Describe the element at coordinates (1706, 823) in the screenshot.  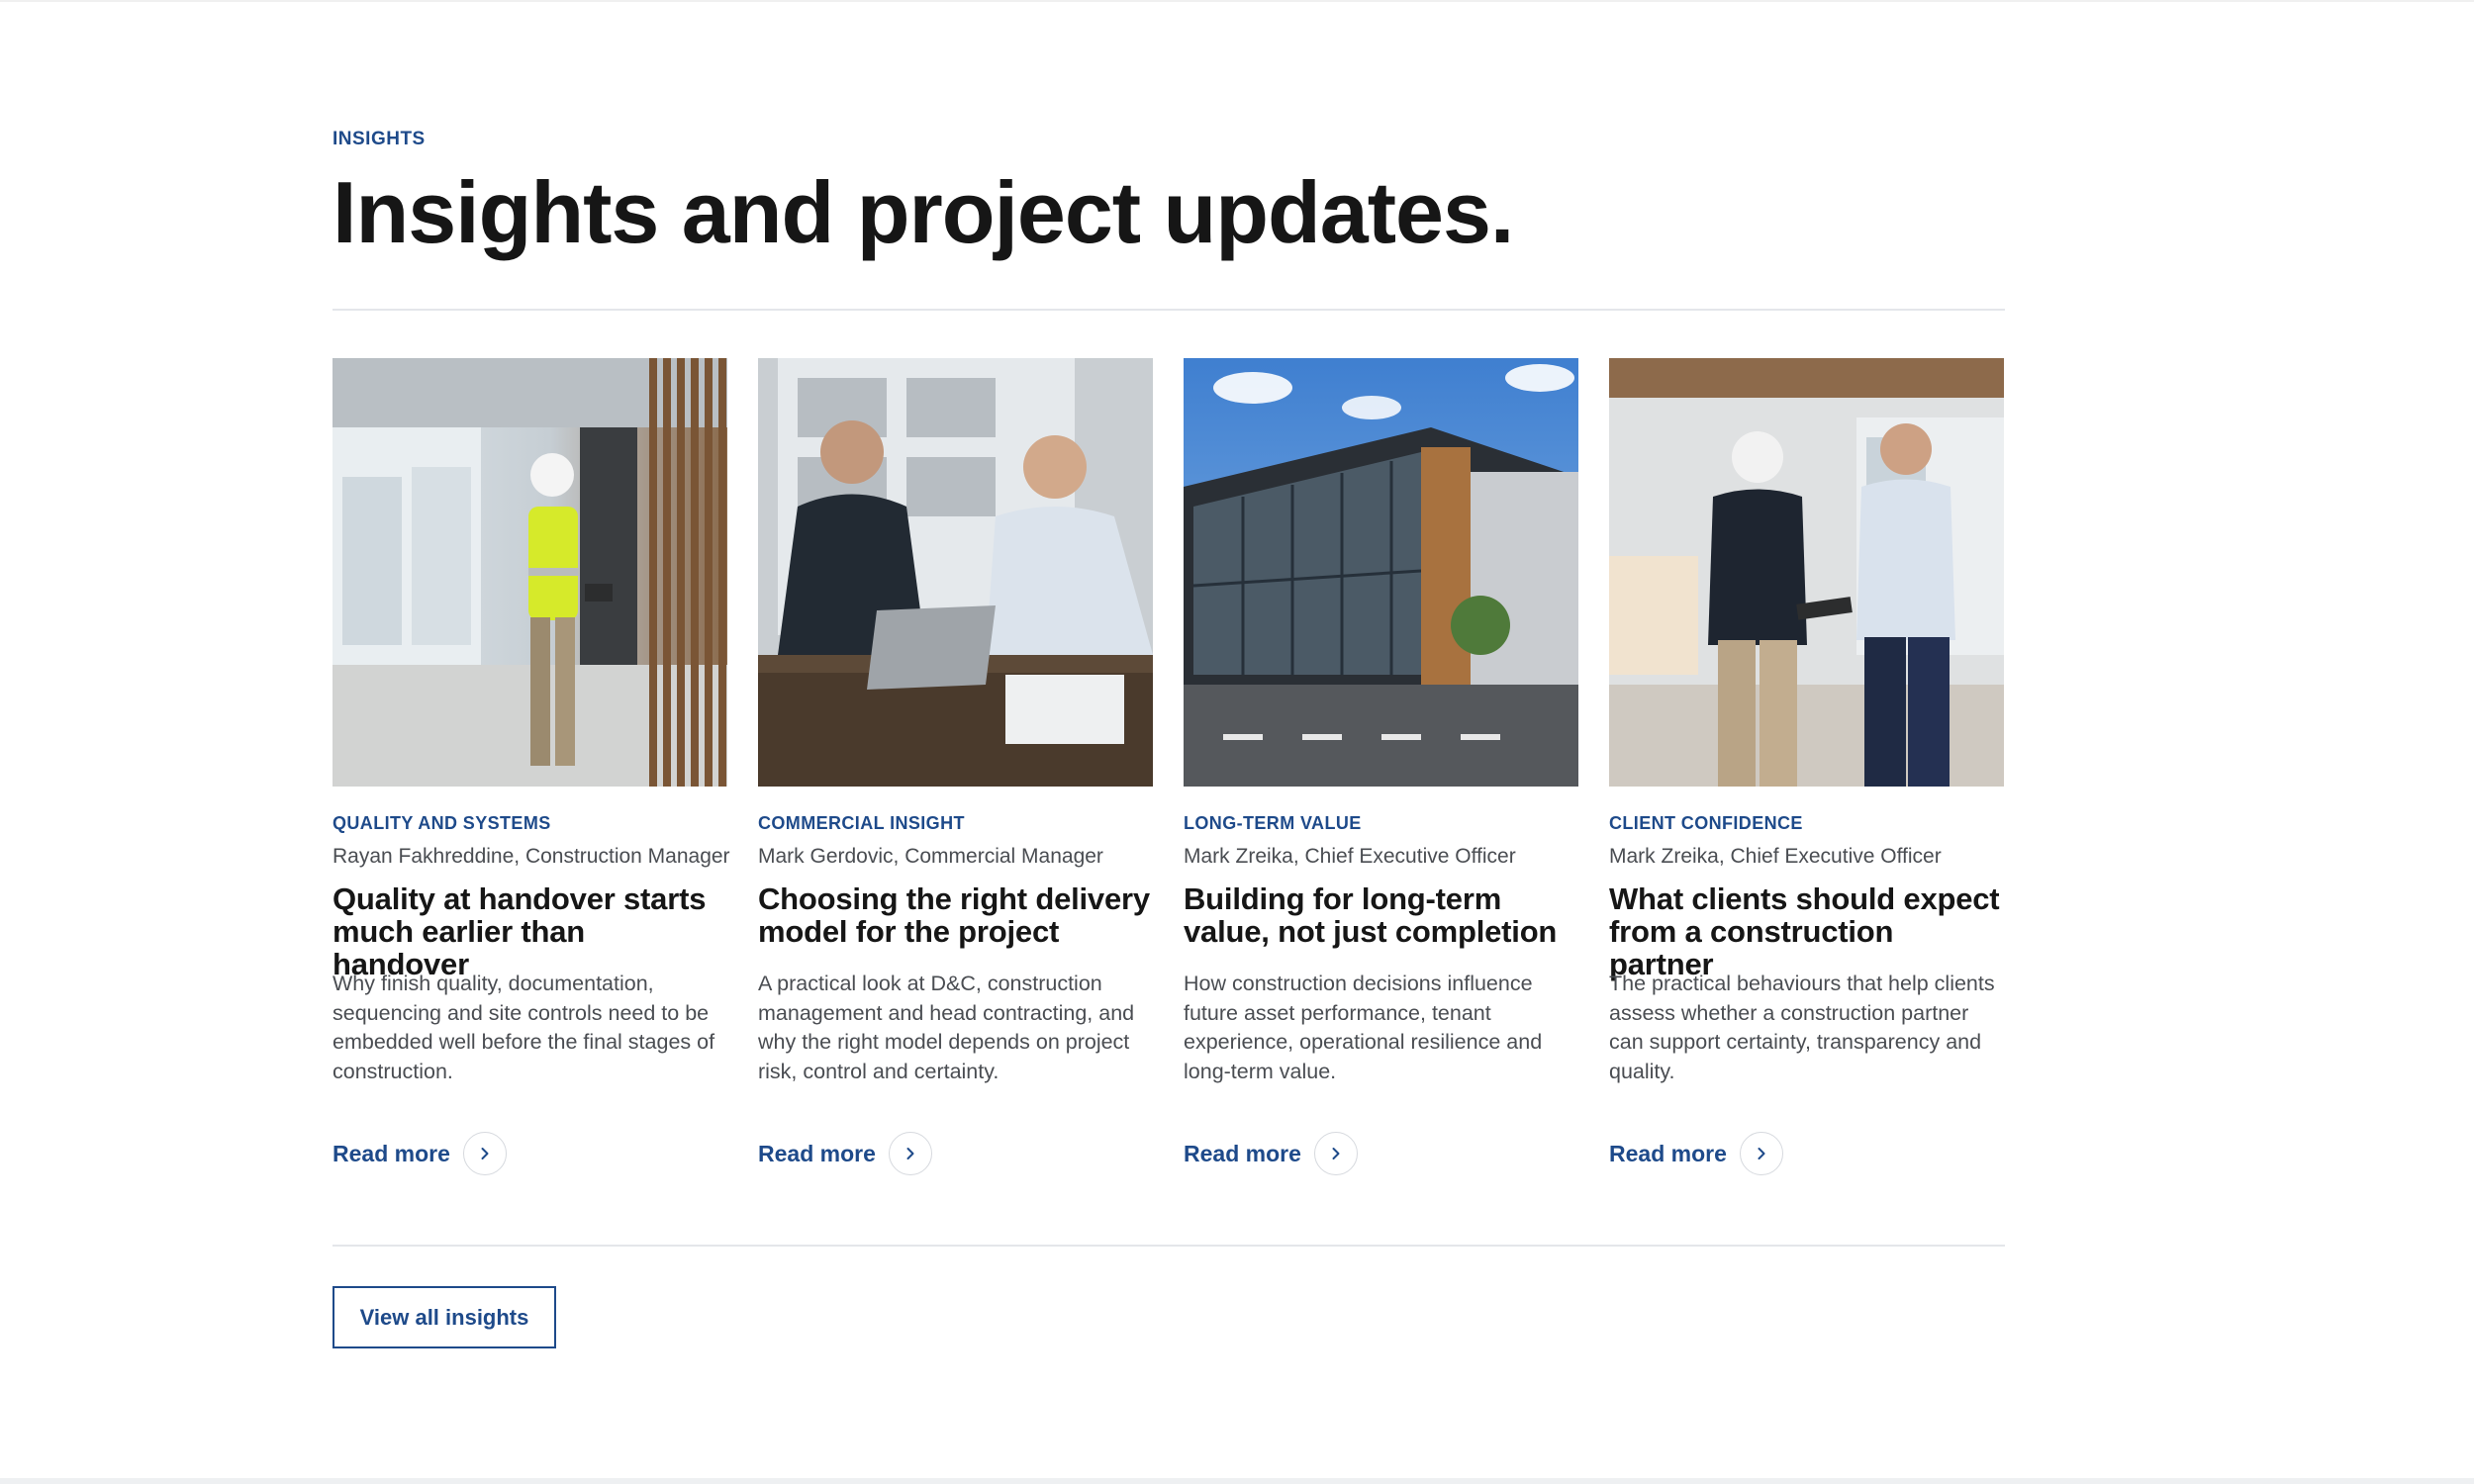
I see `card-category: CLIENT CONFIDENCE` at that location.